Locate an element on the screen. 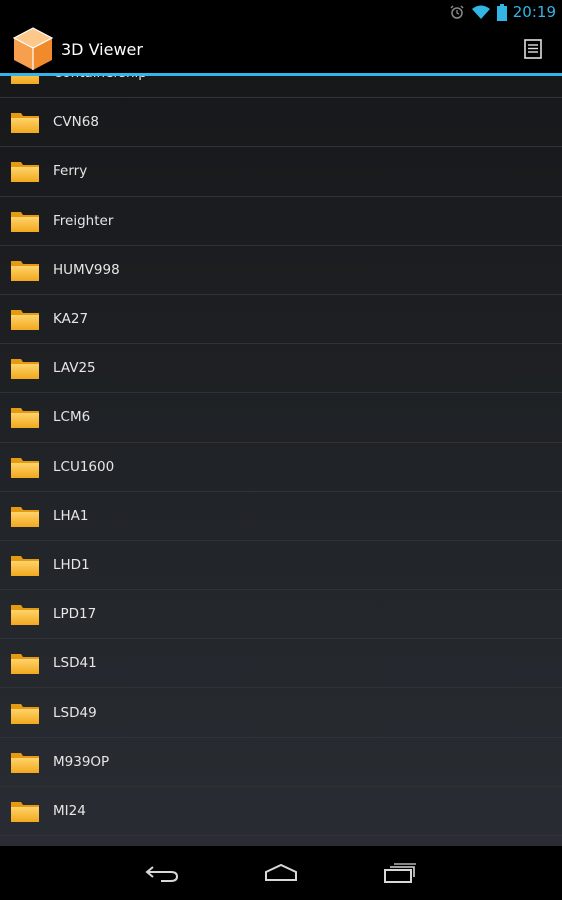 The image size is (562, 900). back-icon is located at coordinates (162, 873).